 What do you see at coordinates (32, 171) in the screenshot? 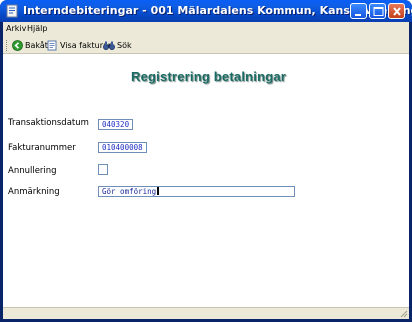
I see `cancellation-label: Annullering` at bounding box center [32, 171].